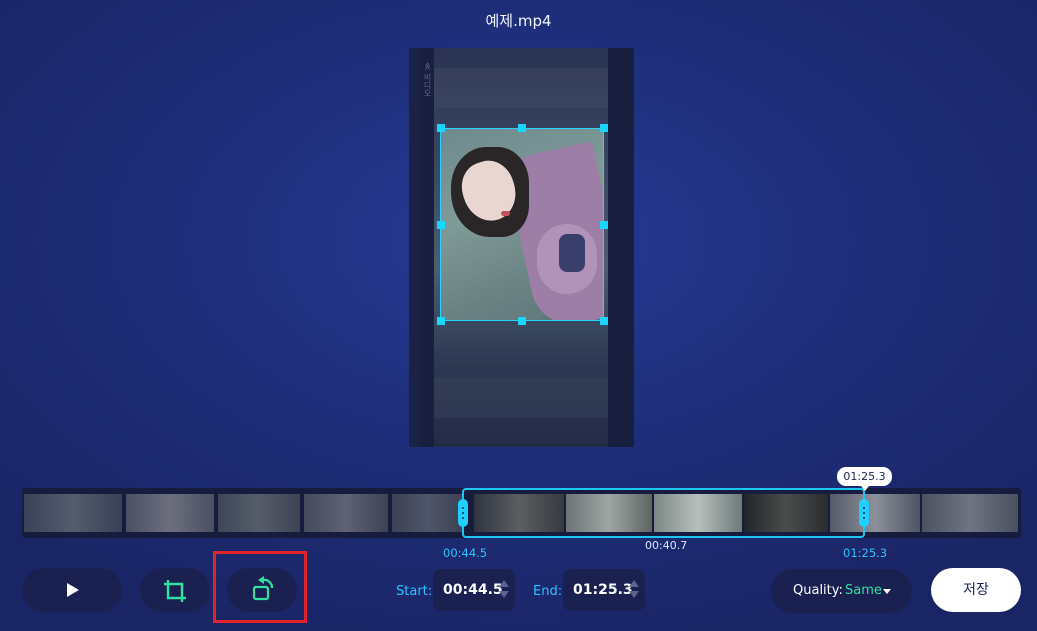 The width and height of the screenshot is (1037, 631). What do you see at coordinates (522, 224) in the screenshot?
I see `crop-selection` at bounding box center [522, 224].